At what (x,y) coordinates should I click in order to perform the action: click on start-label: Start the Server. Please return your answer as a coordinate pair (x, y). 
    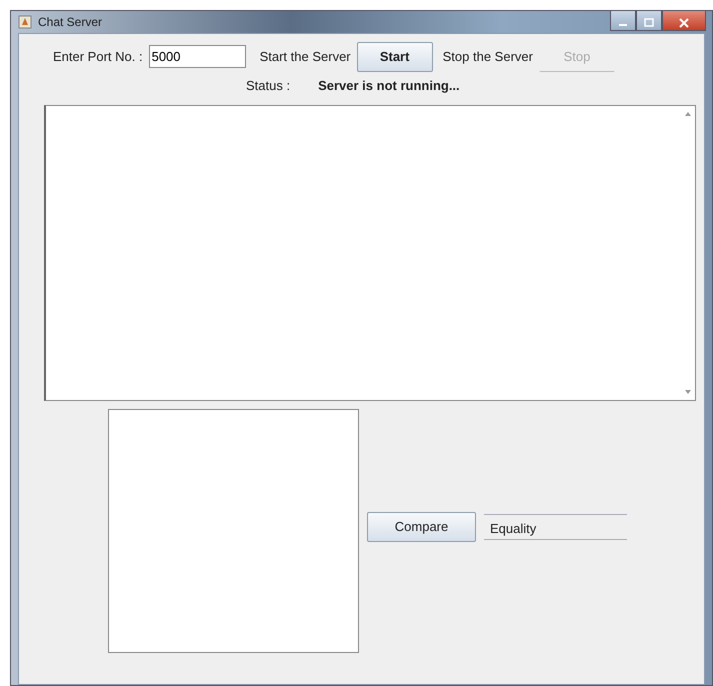
    Looking at the image, I should click on (305, 57).